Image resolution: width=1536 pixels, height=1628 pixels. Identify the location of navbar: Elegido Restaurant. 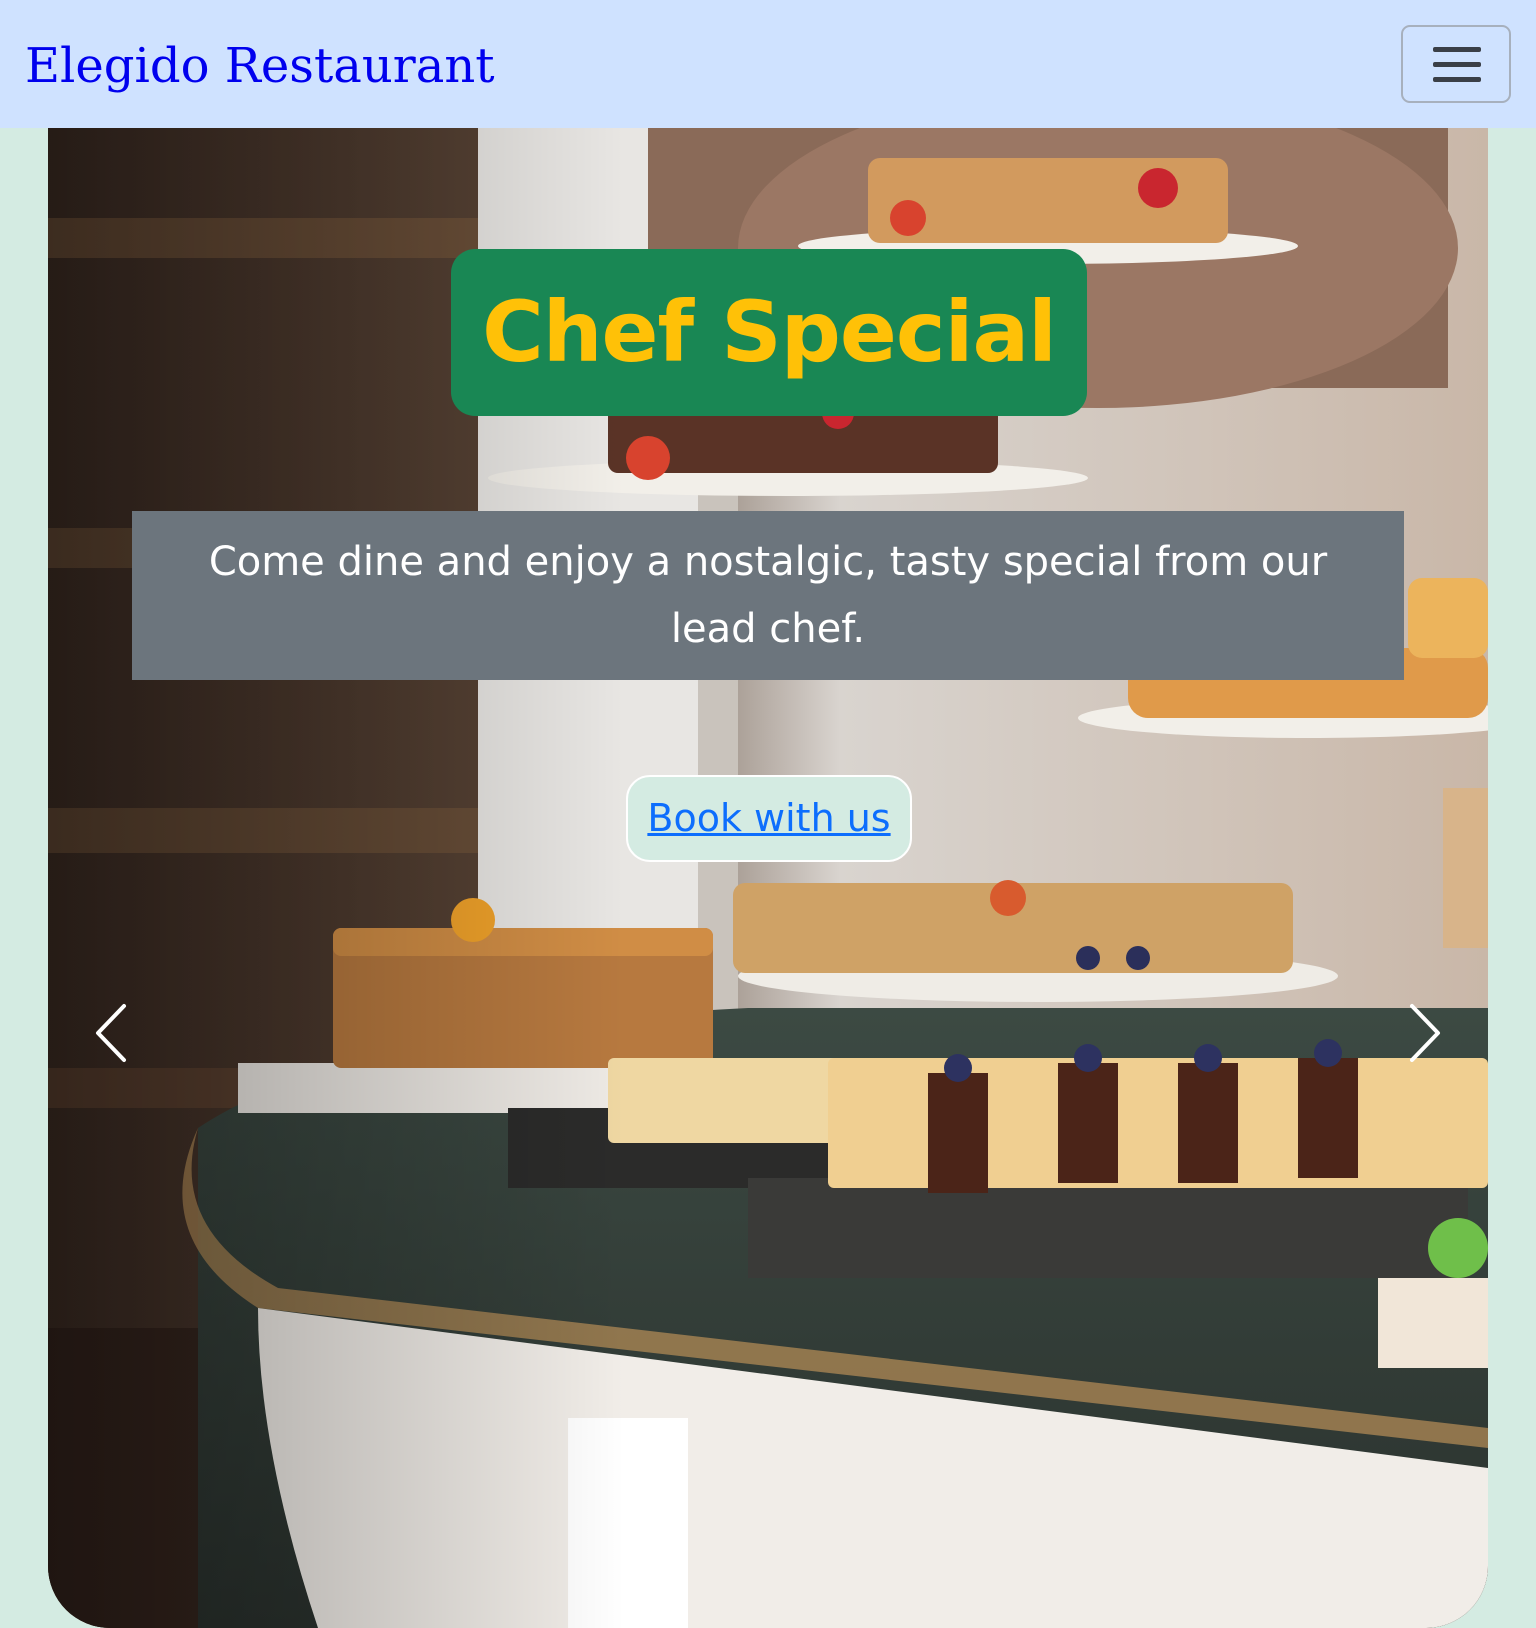
(768, 64).